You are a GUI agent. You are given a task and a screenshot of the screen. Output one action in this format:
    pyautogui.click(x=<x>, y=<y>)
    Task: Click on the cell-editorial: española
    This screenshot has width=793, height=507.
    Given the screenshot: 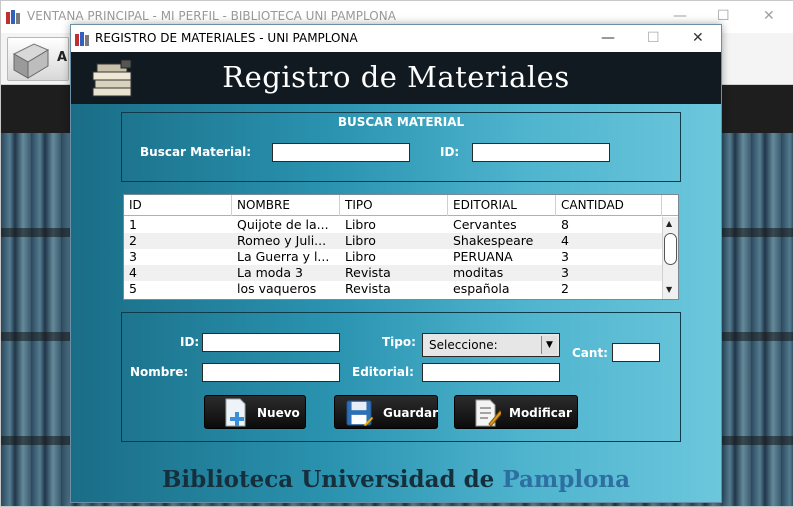 What is the action you would take?
    pyautogui.click(x=481, y=288)
    